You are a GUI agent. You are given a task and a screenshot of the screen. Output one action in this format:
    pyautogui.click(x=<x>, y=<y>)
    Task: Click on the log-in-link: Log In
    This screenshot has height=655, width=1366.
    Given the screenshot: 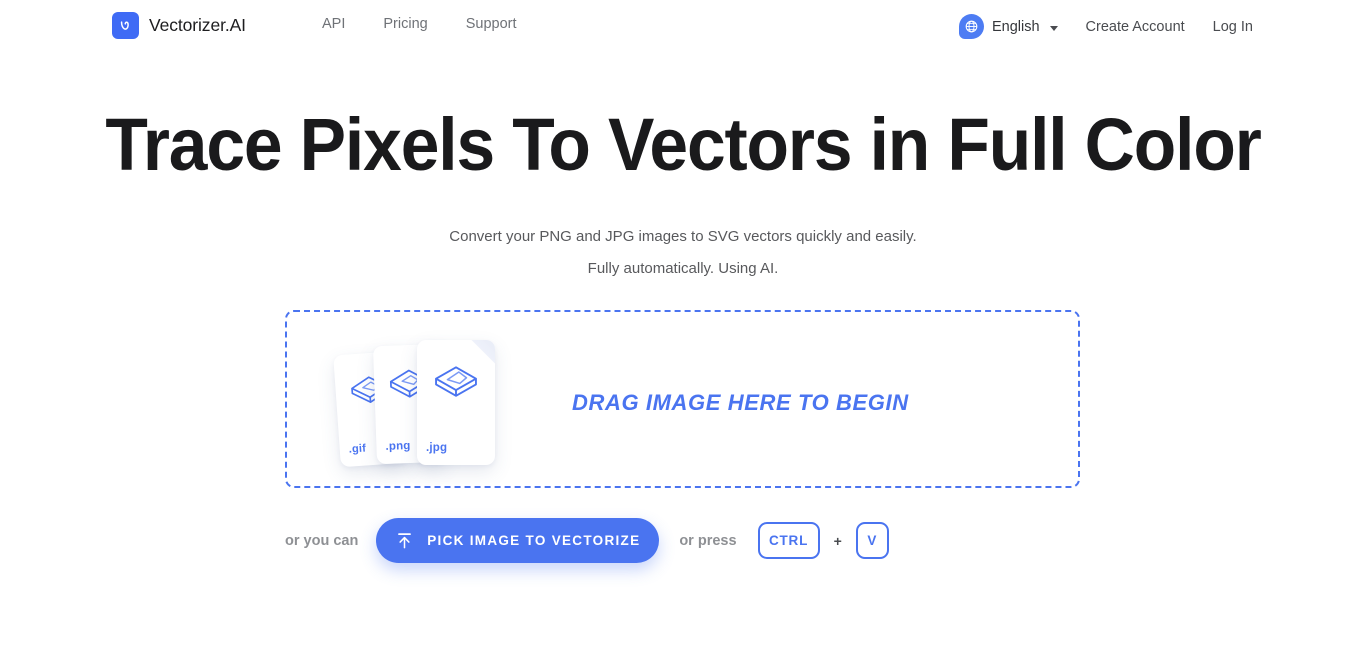 What is the action you would take?
    pyautogui.click(x=1233, y=27)
    